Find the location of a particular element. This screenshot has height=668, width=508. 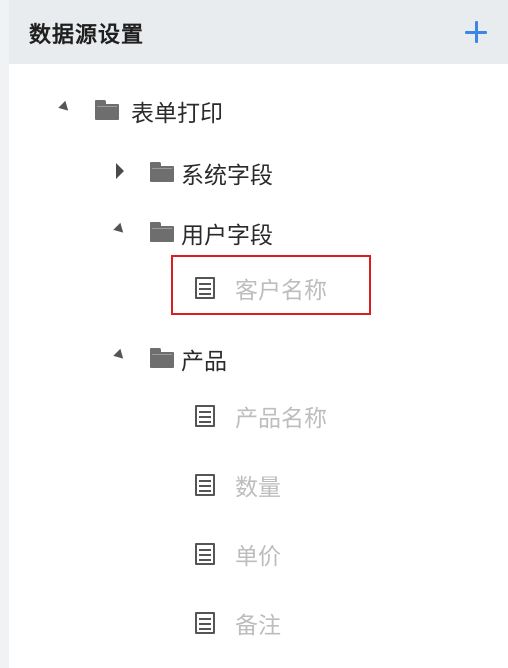

panel-header: 数据源设置 is located at coordinates (258, 32).